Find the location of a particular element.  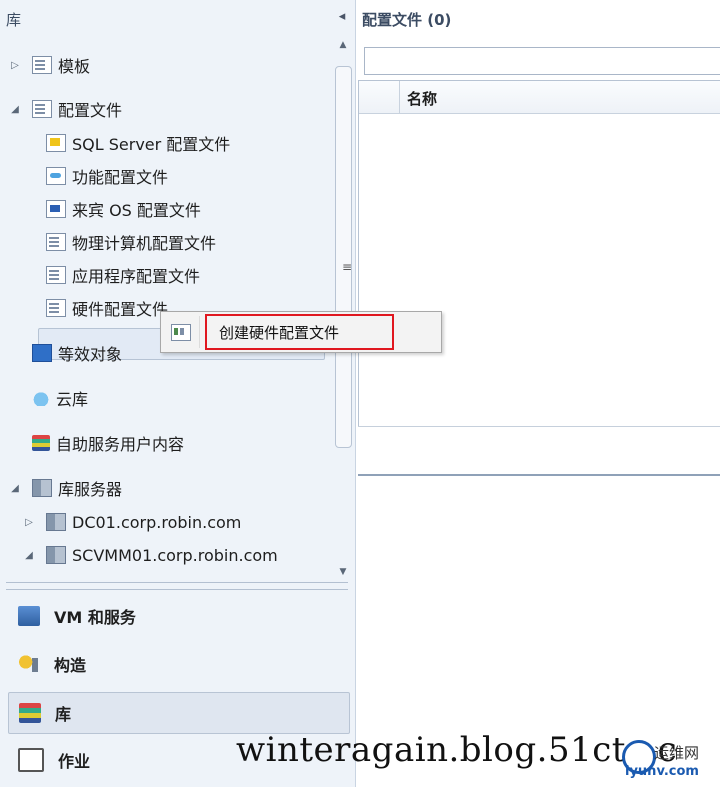

tree-node-templates: ▷ 模板 is located at coordinates (49, 65).